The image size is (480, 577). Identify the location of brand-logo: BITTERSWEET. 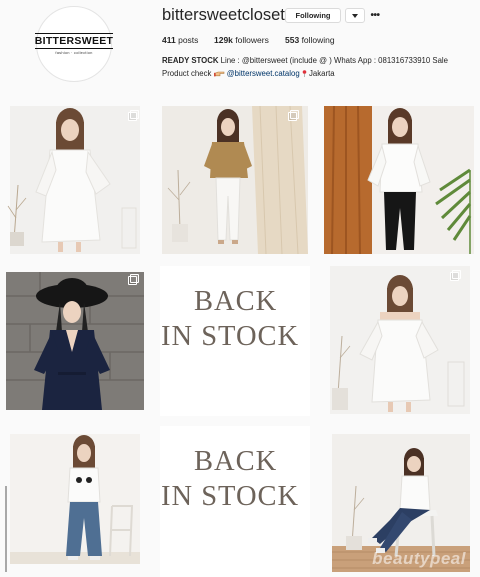
(74, 41).